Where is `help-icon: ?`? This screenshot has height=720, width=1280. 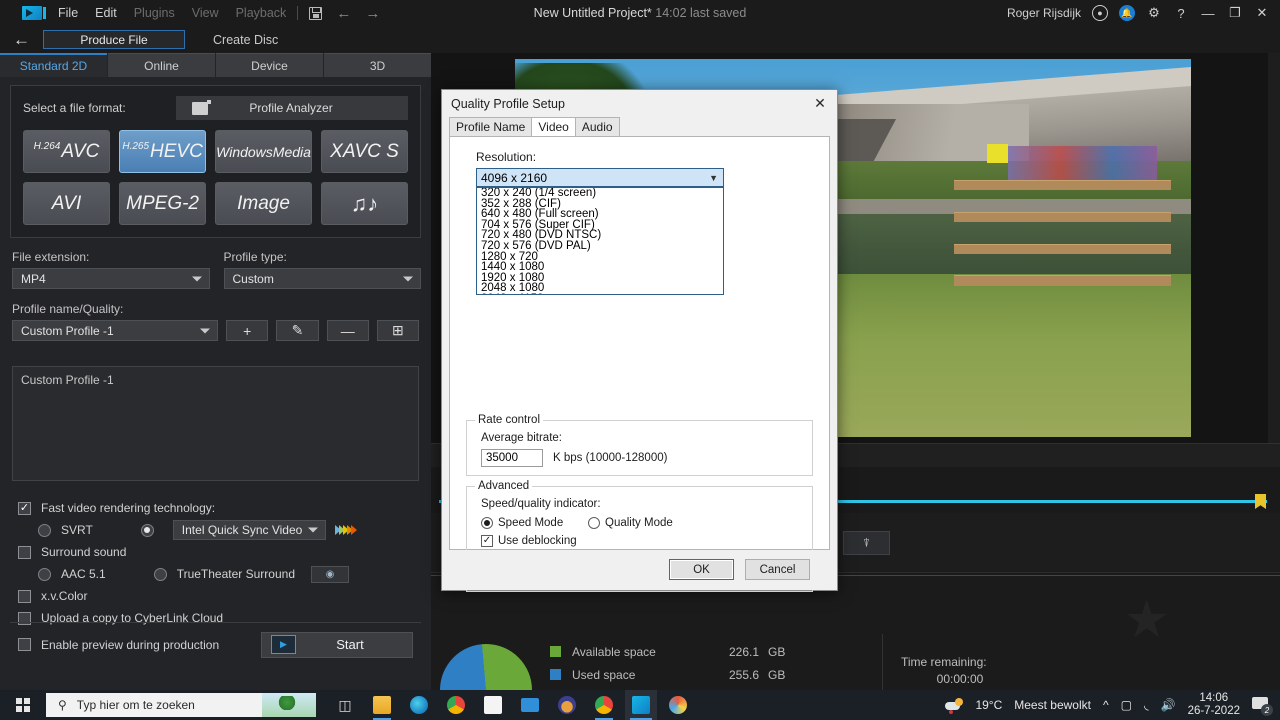 help-icon: ? is located at coordinates (1181, 13).